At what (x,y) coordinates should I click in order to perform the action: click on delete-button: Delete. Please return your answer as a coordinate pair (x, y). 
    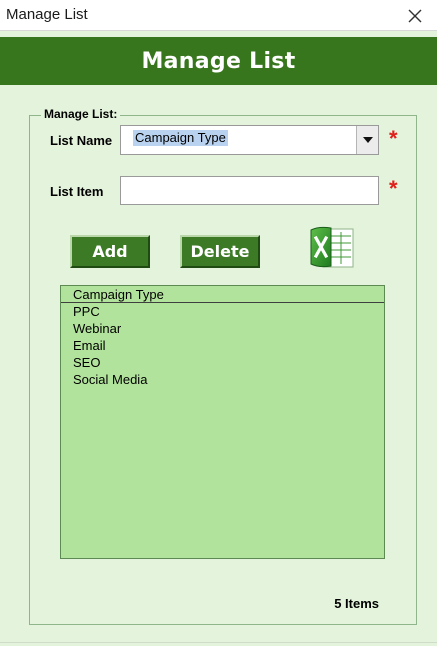
    Looking at the image, I should click on (220, 251).